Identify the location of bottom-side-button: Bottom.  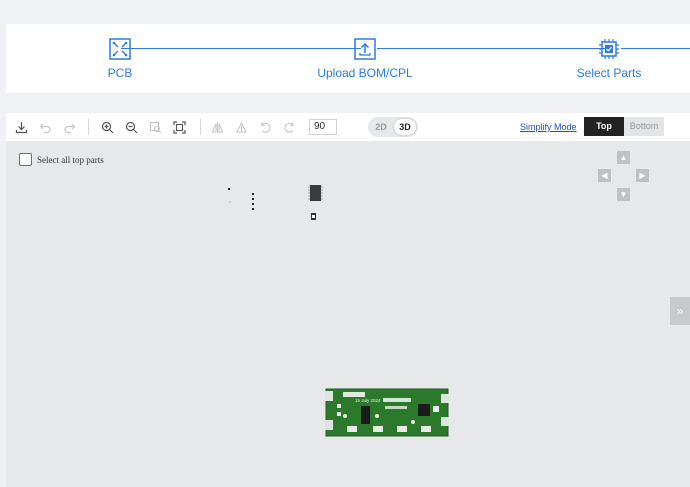
(644, 126).